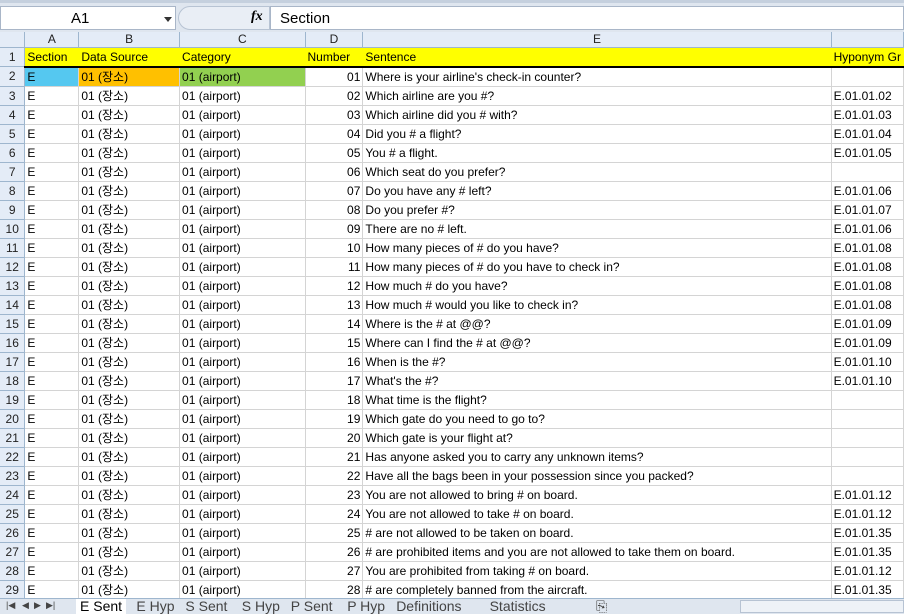 This screenshot has width=904, height=614. What do you see at coordinates (13, 590) in the screenshot?
I see `row-header: 29` at bounding box center [13, 590].